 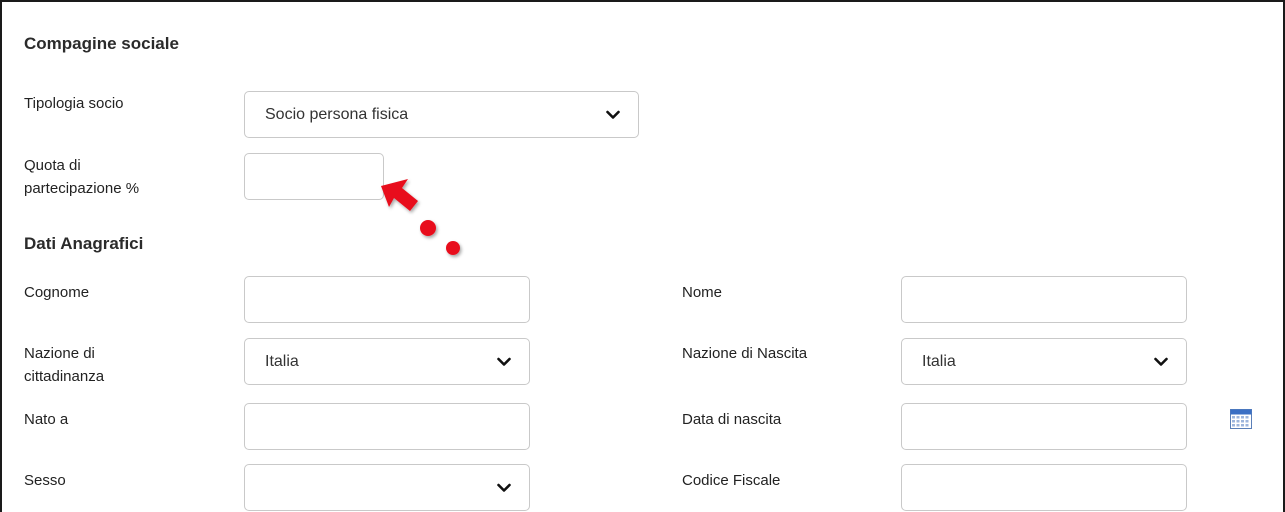 What do you see at coordinates (441, 114) in the screenshot?
I see `tipologia-socio-select: Socio persona fisica` at bounding box center [441, 114].